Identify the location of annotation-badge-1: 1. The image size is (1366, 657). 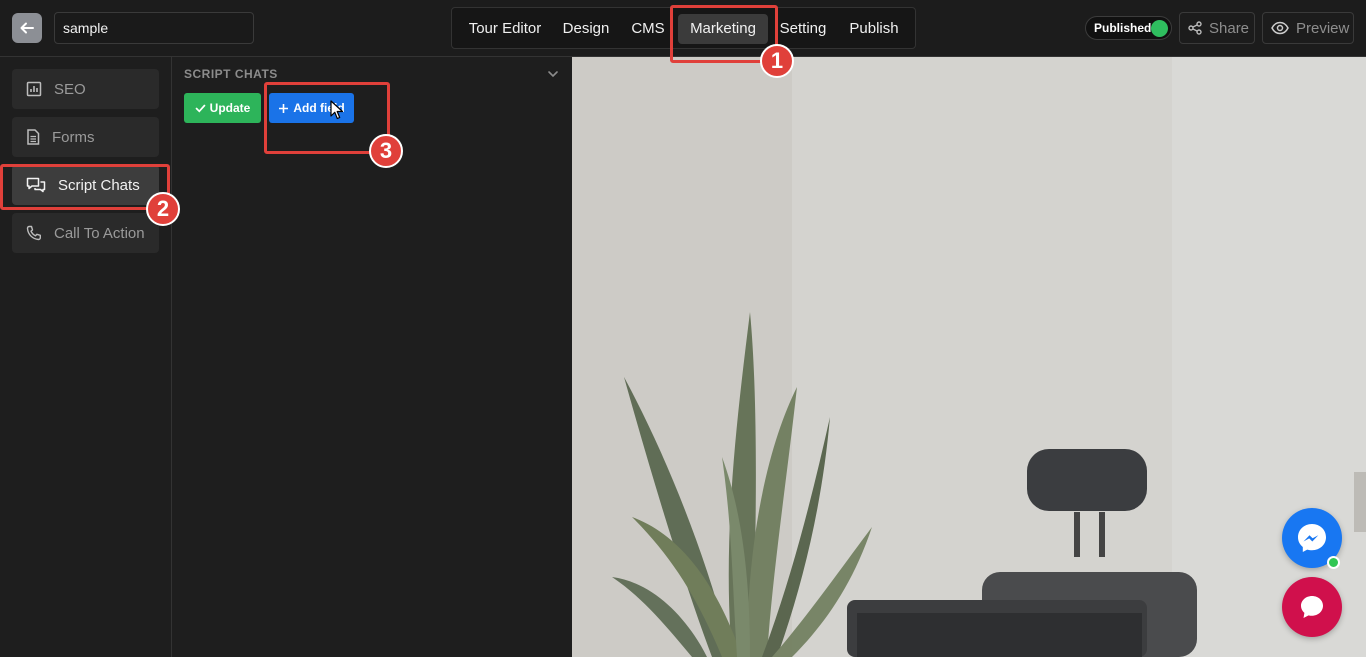
(777, 61).